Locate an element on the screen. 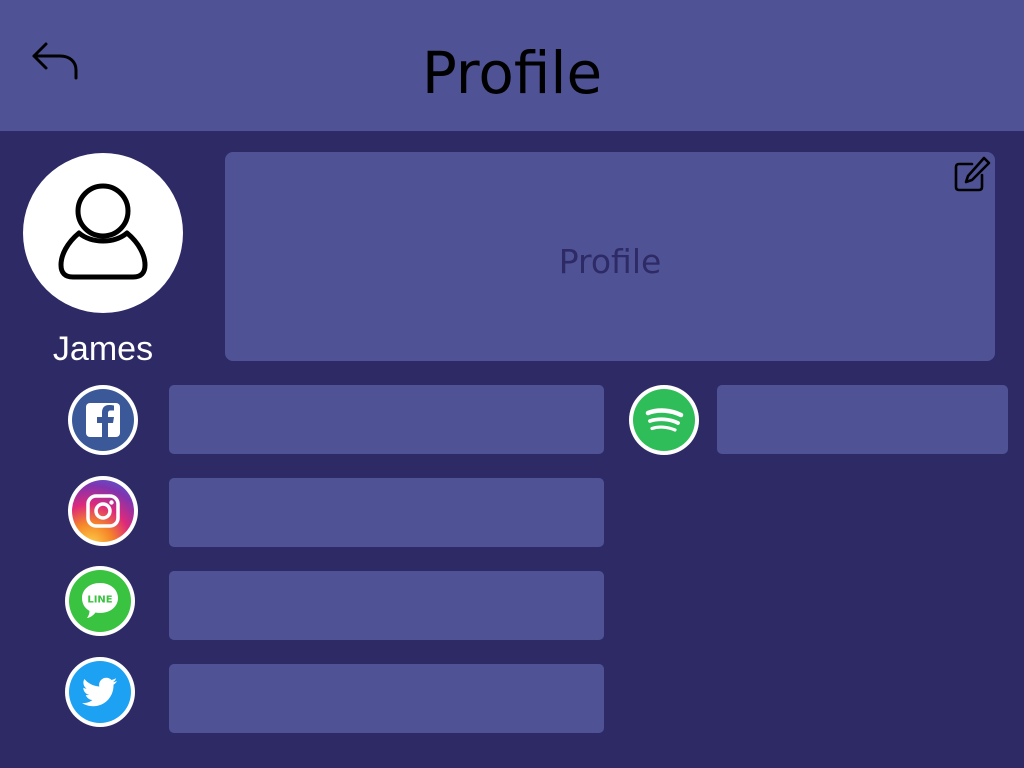 This screenshot has height=768, width=1024. edit-icon is located at coordinates (972, 174).